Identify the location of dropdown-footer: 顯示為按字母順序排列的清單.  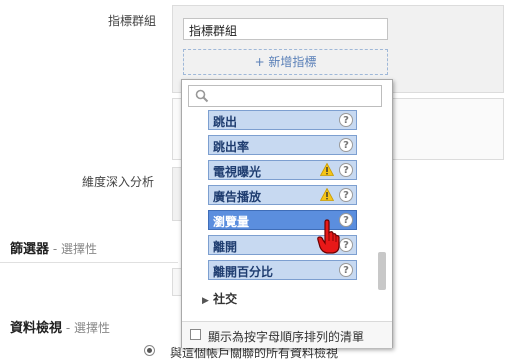
(287, 334).